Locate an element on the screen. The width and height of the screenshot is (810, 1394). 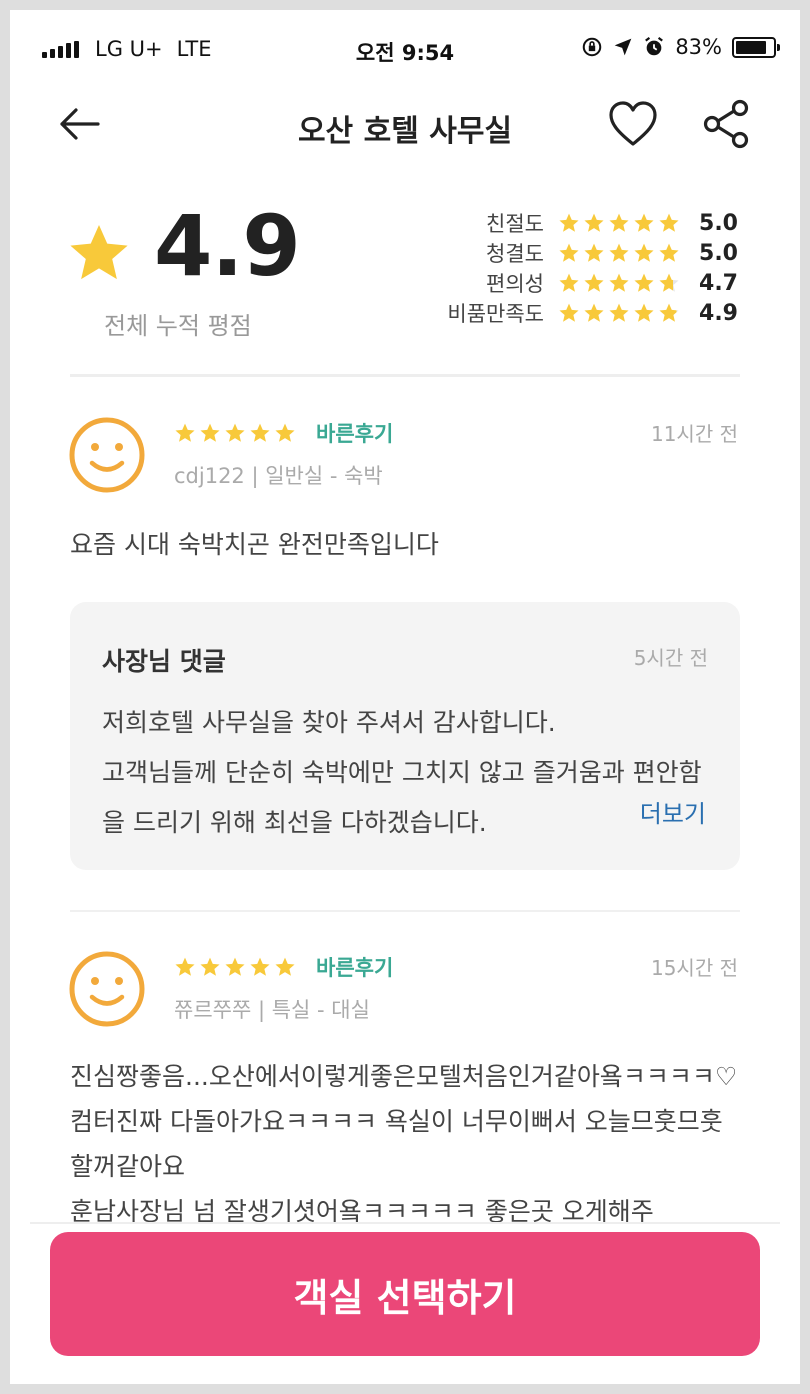
alarm-icon is located at coordinates (654, 46).